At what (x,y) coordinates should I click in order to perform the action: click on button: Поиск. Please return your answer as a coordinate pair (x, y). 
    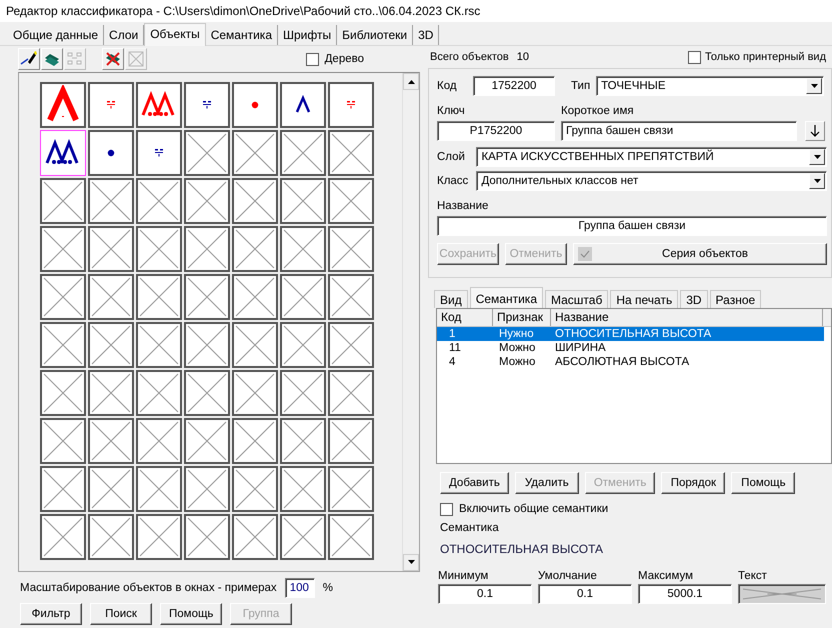
    Looking at the image, I should click on (121, 614).